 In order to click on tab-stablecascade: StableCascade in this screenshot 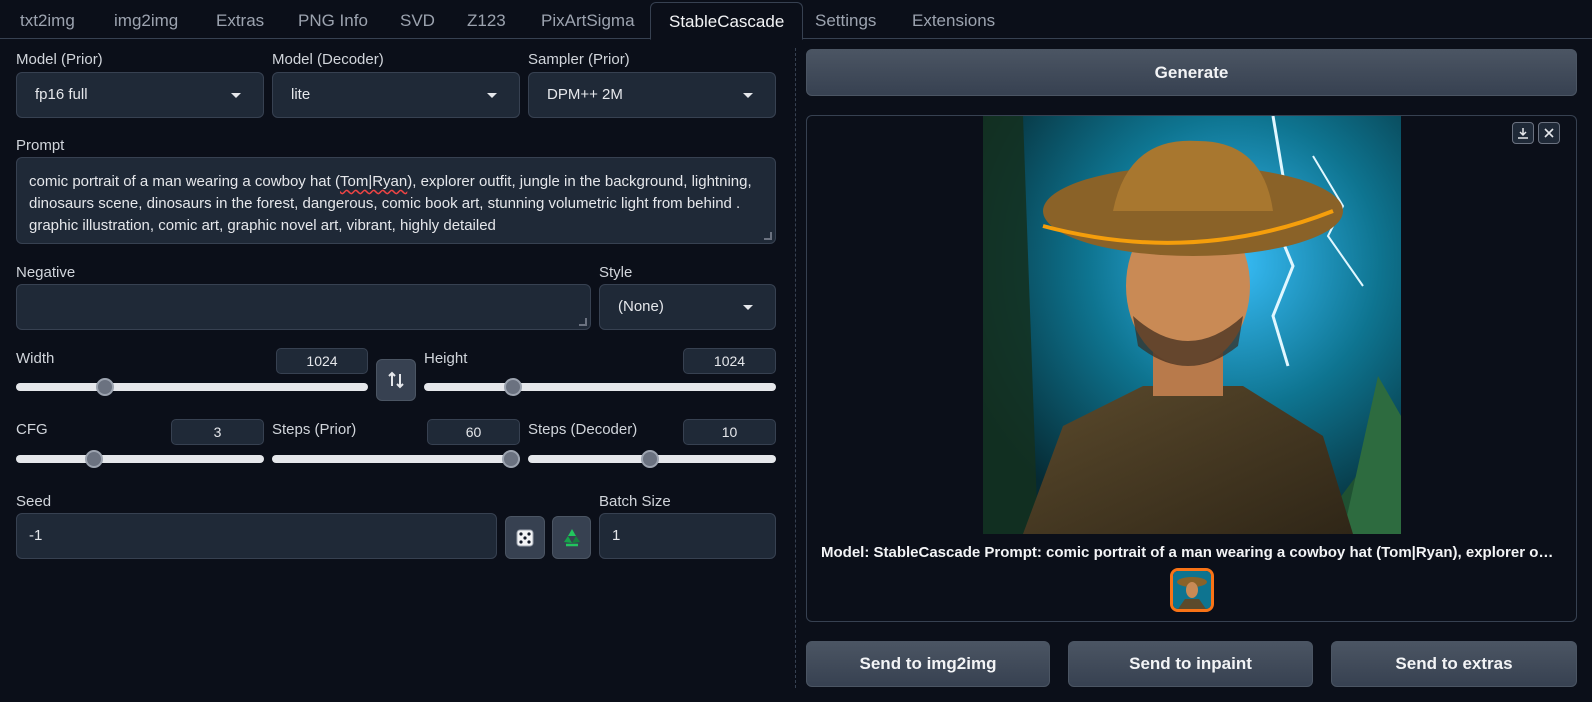, I will do `click(727, 21)`.